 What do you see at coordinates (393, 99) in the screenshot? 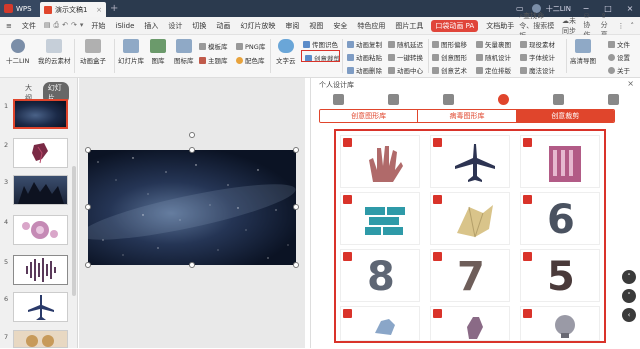
I see `slides-icon` at bounding box center [393, 99].